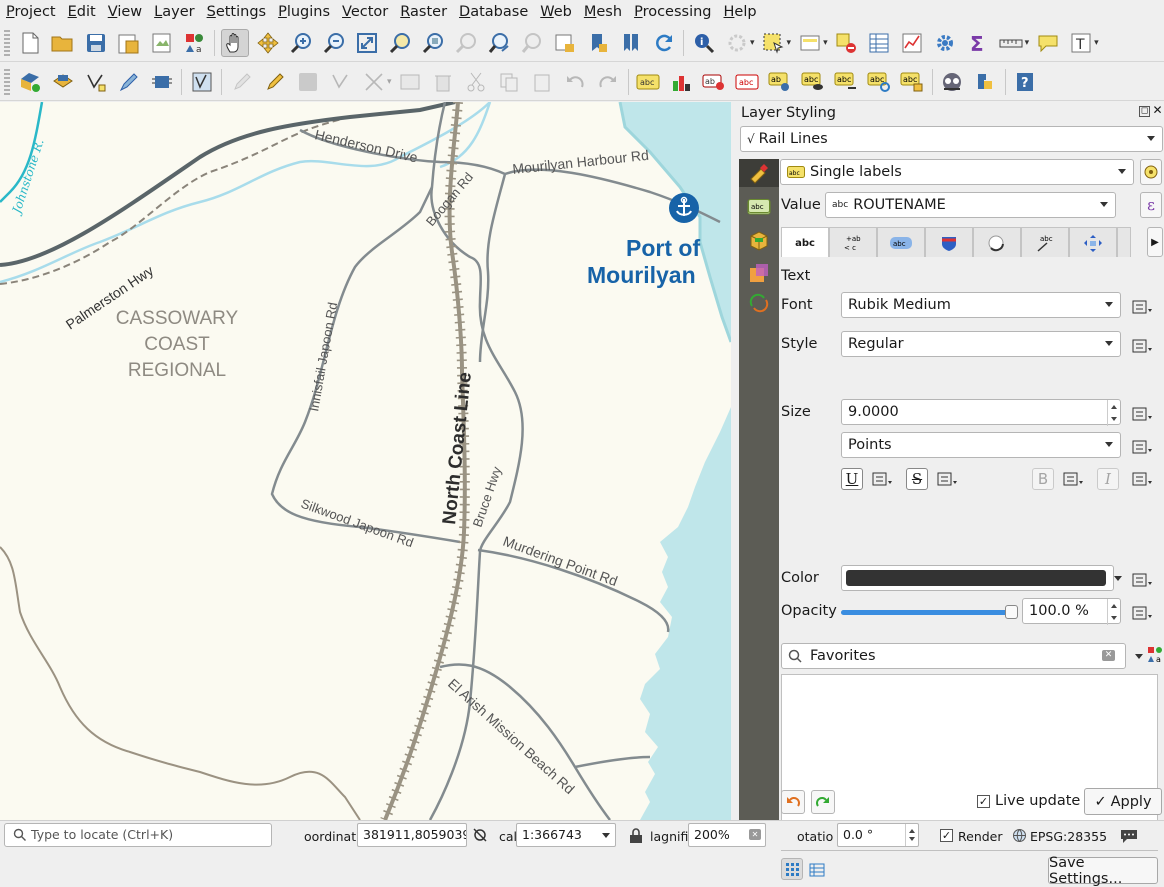 This screenshot has height=887, width=1164. I want to click on strikeout-button: S, so click(917, 479).